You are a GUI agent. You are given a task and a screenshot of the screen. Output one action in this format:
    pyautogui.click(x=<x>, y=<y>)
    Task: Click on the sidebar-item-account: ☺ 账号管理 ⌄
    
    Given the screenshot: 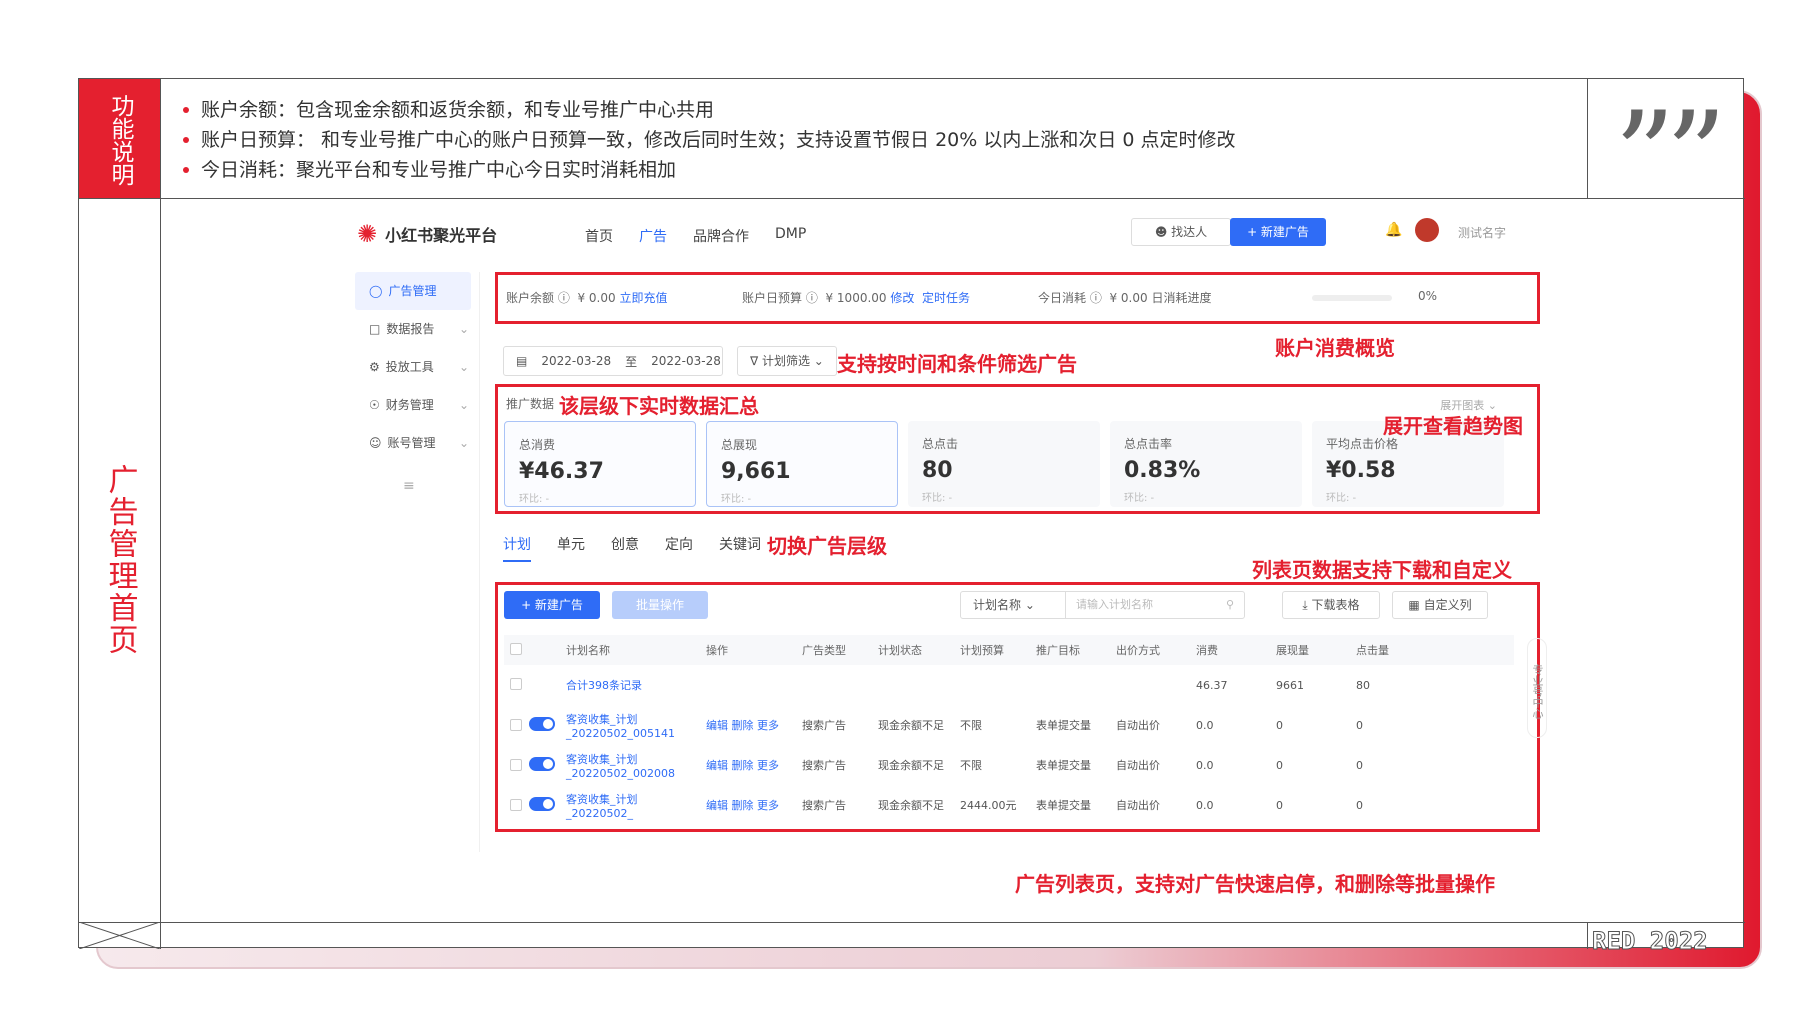 What is the action you would take?
    pyautogui.click(x=417, y=443)
    